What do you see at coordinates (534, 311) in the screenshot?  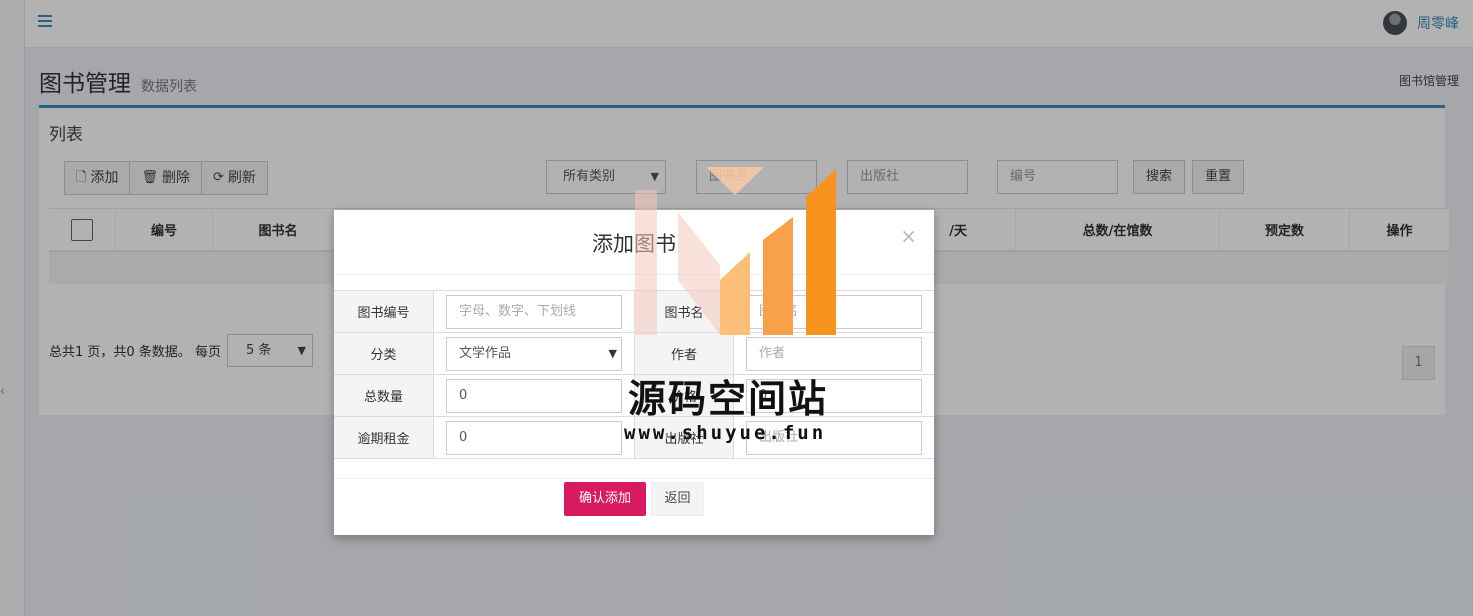 I see `code-input: 字母、数字、下划线` at bounding box center [534, 311].